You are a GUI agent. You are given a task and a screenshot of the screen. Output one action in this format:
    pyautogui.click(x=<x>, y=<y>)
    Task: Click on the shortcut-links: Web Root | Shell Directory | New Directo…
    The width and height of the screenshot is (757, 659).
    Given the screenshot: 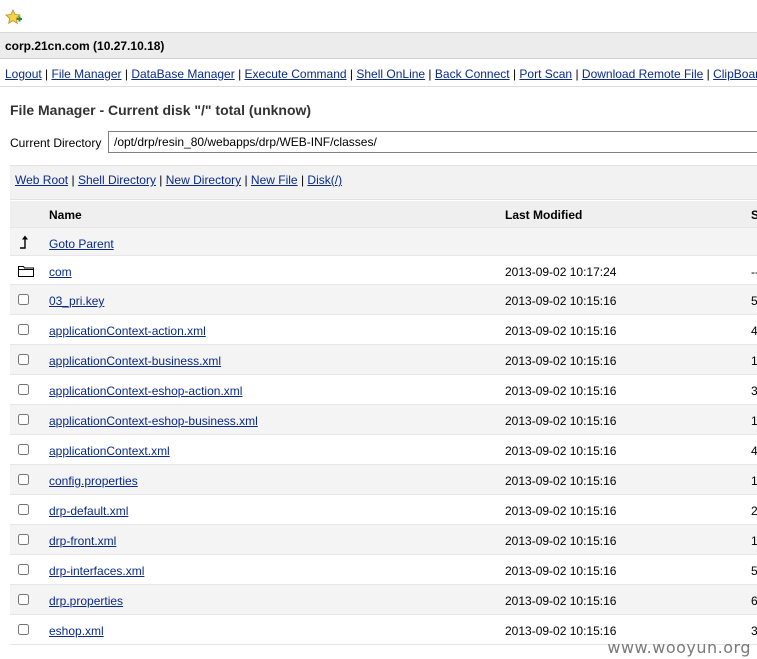 What is the action you would take?
    pyautogui.click(x=179, y=180)
    